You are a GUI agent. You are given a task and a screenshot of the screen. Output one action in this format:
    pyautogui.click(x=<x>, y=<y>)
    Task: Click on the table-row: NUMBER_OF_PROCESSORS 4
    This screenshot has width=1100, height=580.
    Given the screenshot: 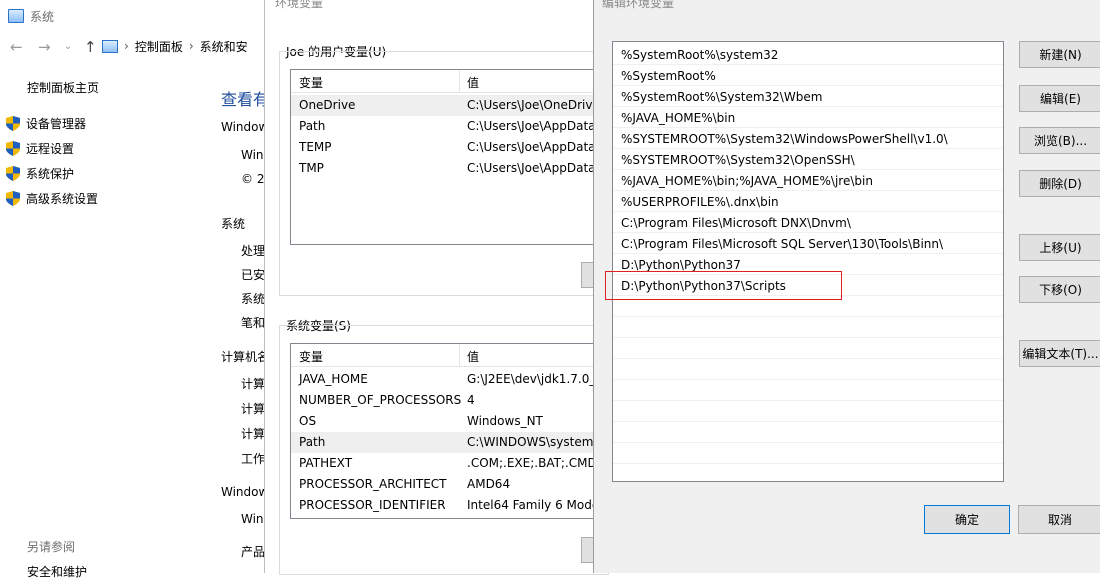 What is the action you would take?
    pyautogui.click(x=445, y=400)
    